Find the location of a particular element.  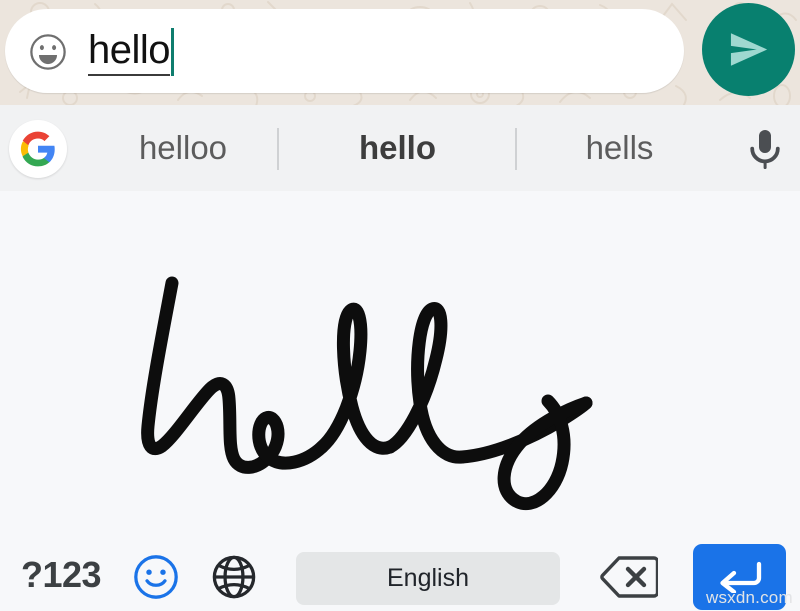

backspace-icon is located at coordinates (630, 577).